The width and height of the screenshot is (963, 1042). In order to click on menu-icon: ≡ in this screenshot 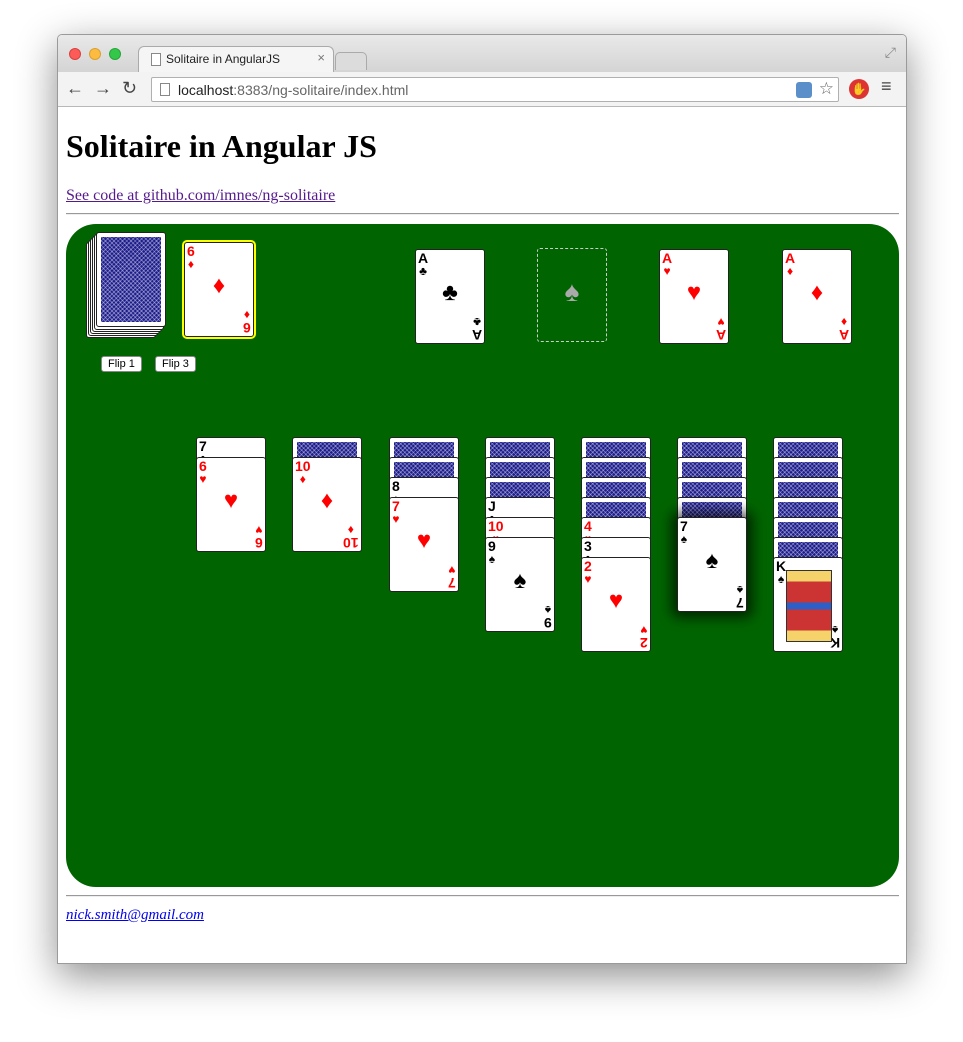, I will do `click(886, 86)`.